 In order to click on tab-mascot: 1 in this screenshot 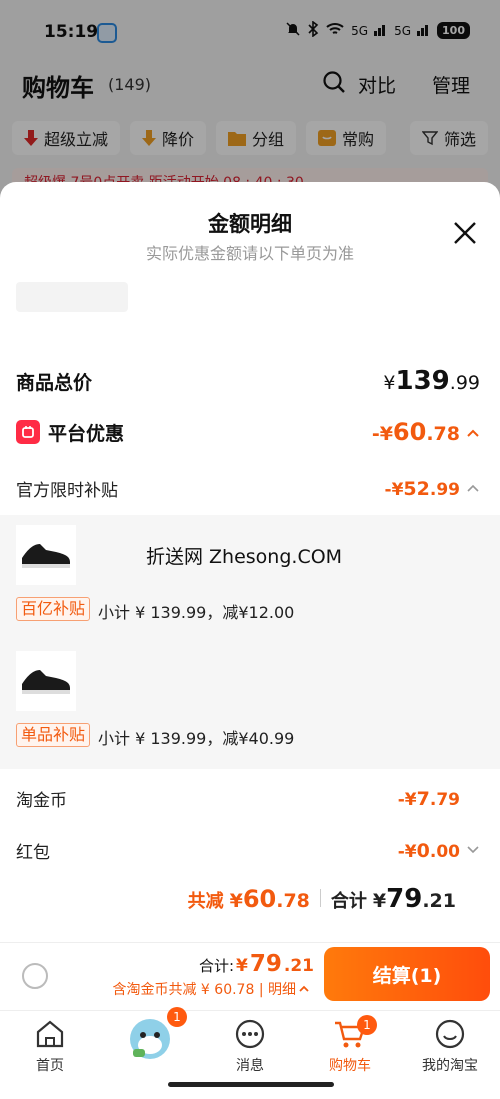, I will do `click(150, 1037)`.